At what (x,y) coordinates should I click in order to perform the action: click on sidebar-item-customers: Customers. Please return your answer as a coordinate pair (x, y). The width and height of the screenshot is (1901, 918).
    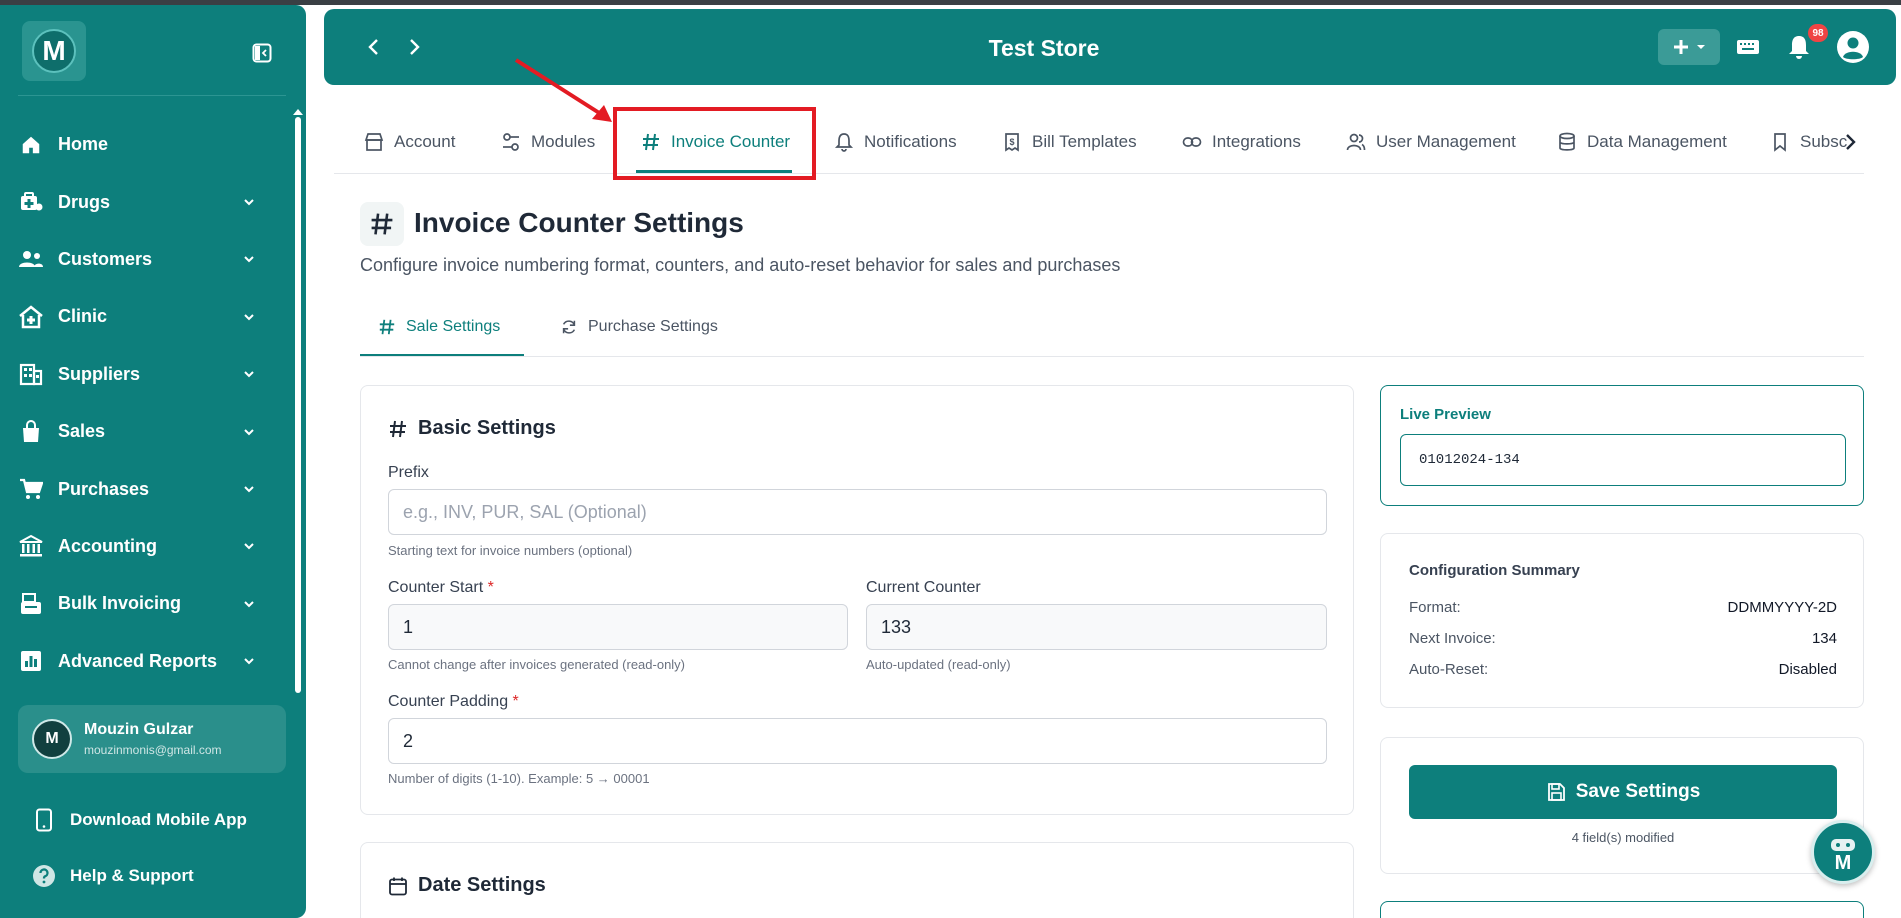
    Looking at the image, I should click on (147, 259).